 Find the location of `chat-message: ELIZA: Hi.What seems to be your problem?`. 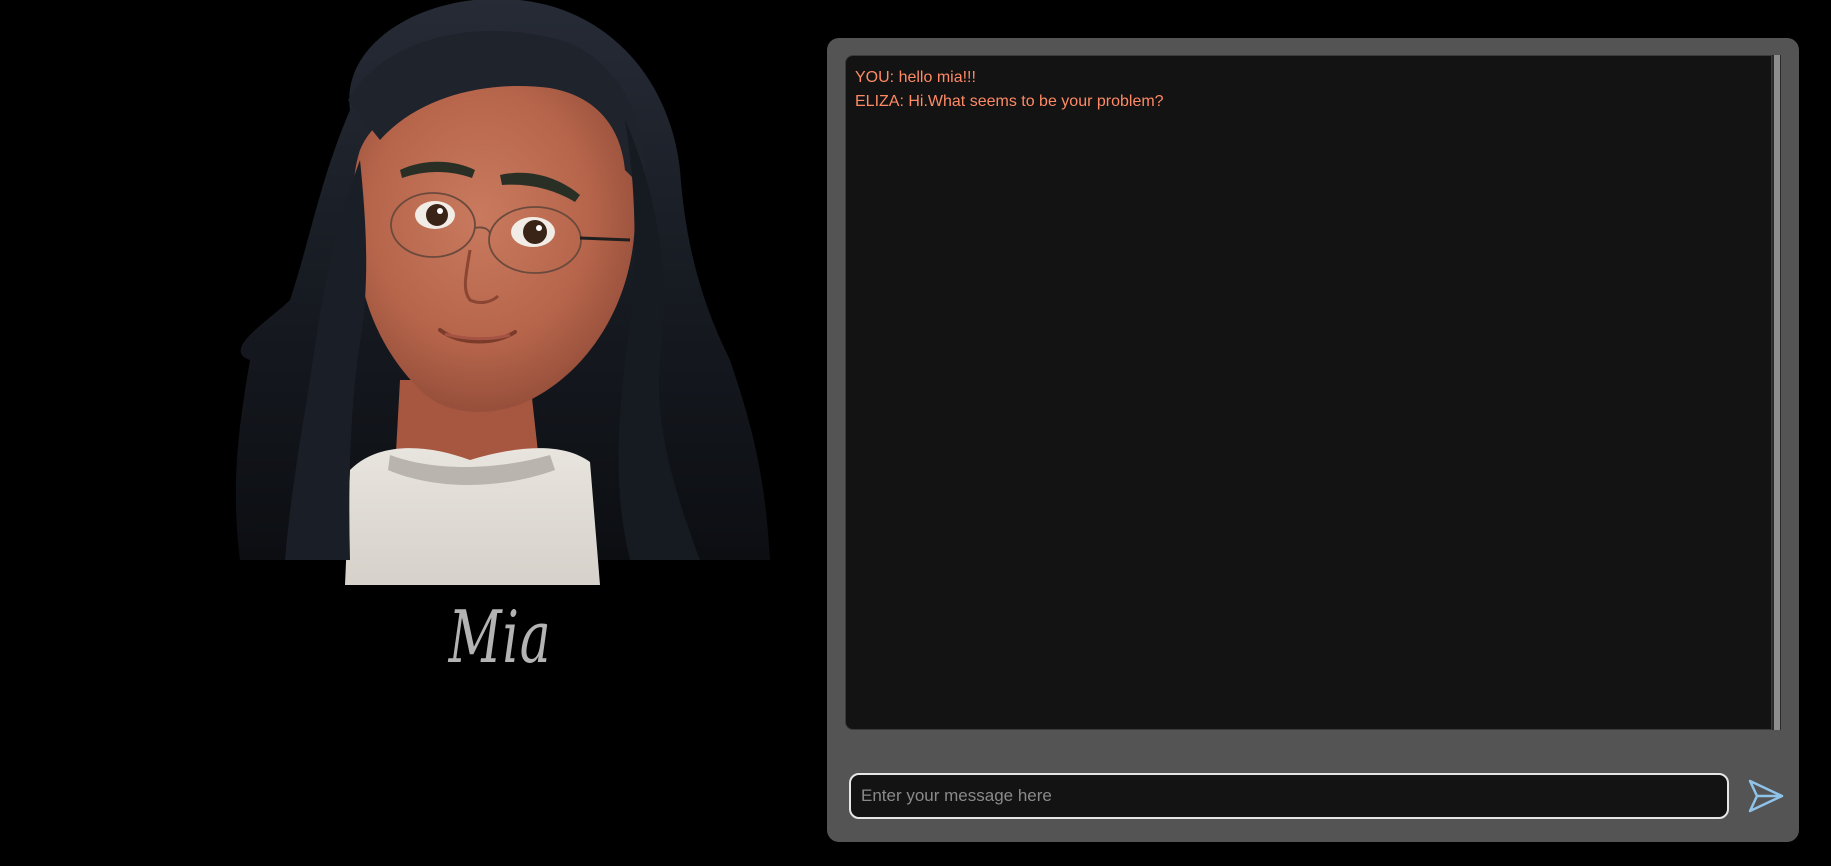

chat-message: ELIZA: Hi.What seems to be your problem? is located at coordinates (1009, 101).